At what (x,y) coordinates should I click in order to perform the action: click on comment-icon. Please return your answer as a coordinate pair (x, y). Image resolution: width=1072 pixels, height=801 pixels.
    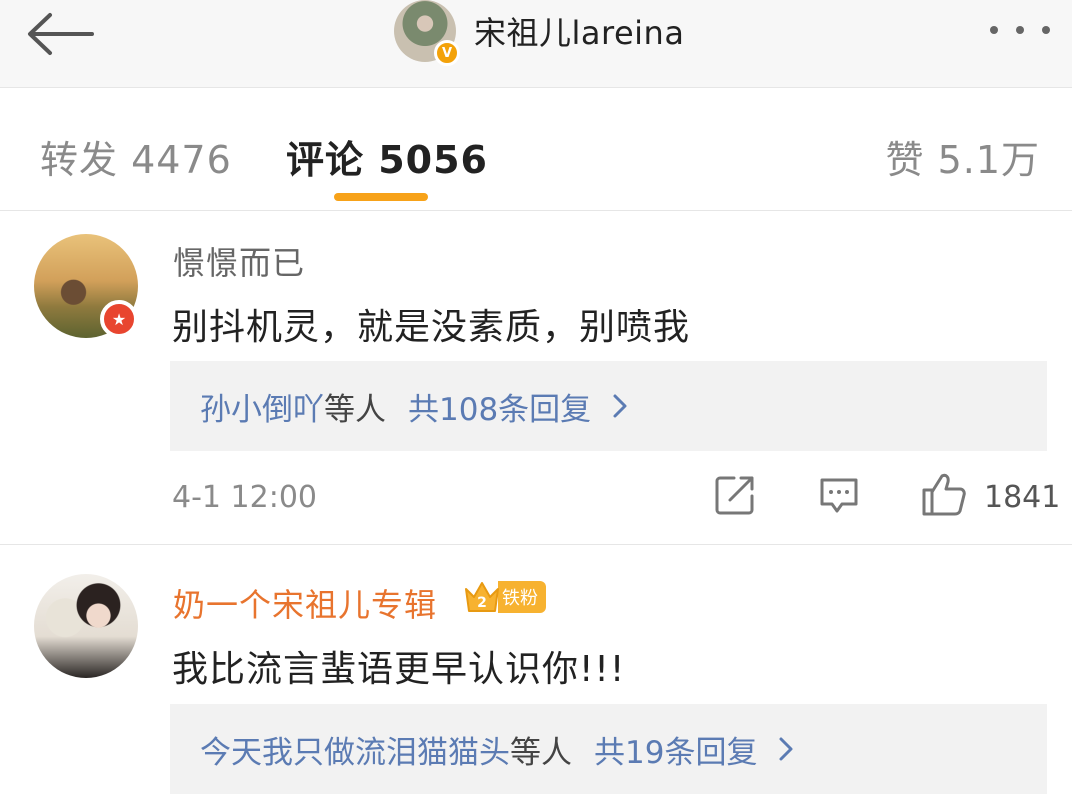
    Looking at the image, I should click on (839, 495).